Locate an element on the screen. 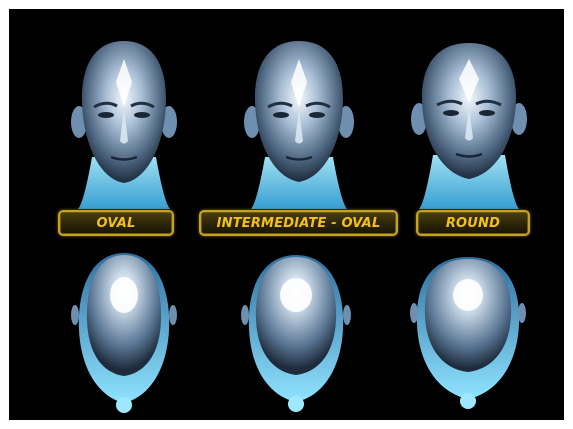  oval-label: OVAL is located at coordinates (116, 223).